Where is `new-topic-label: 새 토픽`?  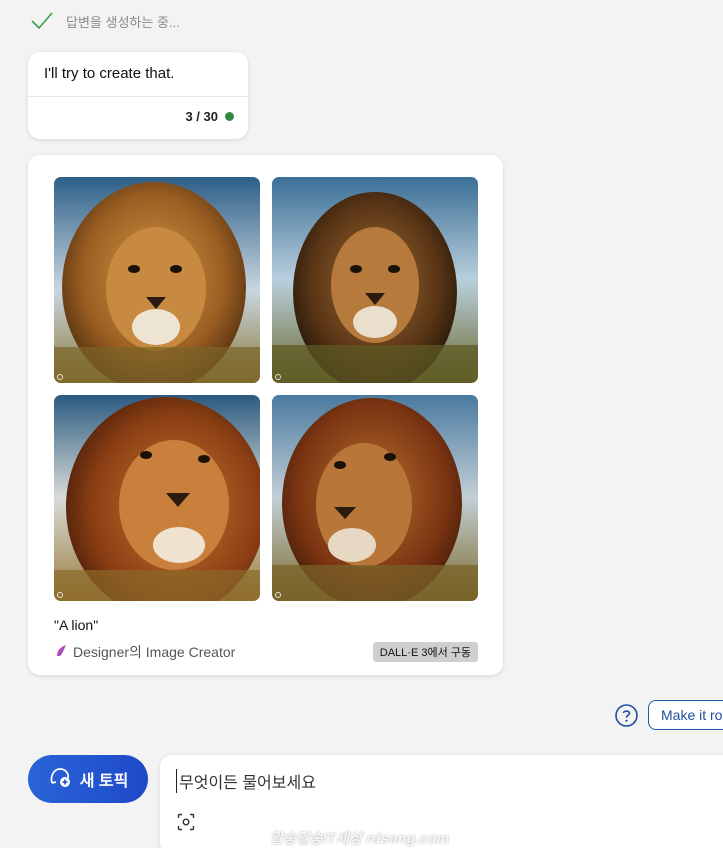 new-topic-label: 새 토픽 is located at coordinates (104, 781).